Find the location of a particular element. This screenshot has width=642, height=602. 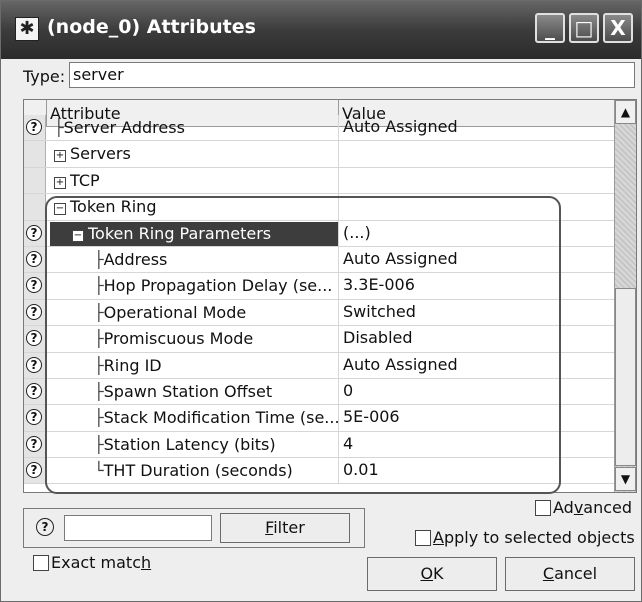

minimize-button: _ is located at coordinates (550, 28).